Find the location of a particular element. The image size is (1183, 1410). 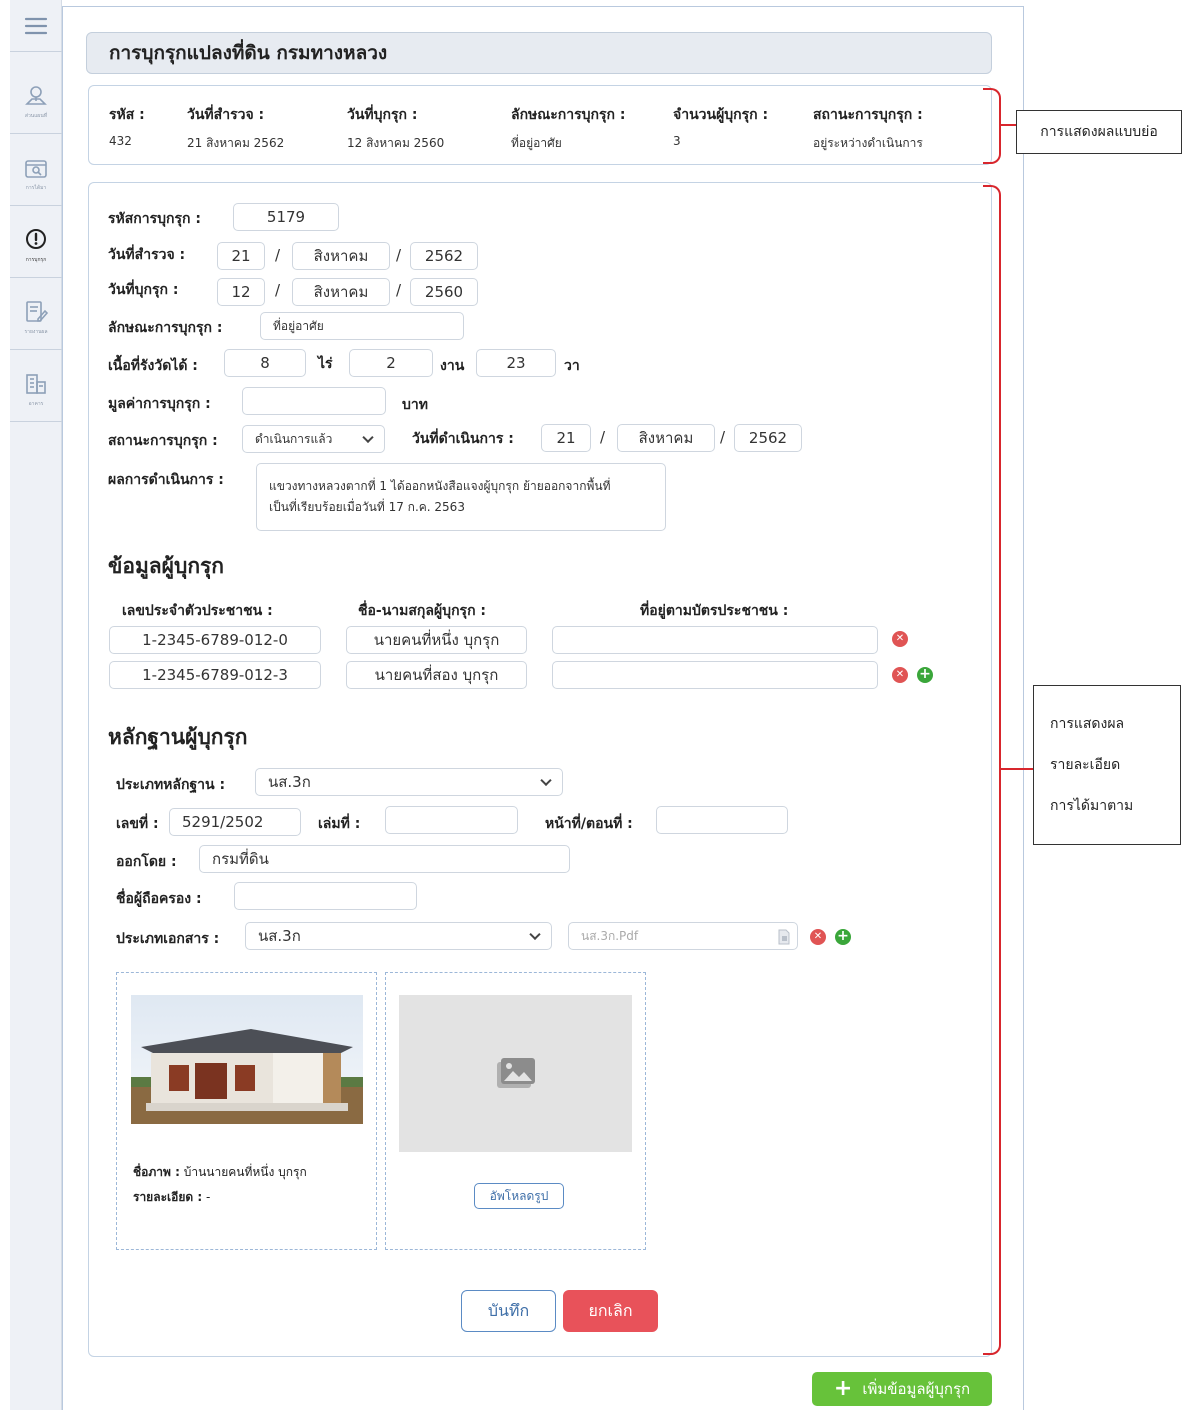

file-icon is located at coordinates (784, 937).